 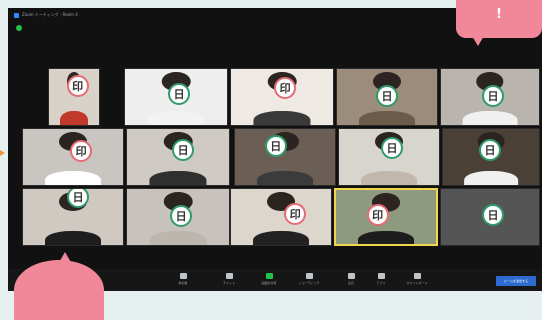 I want to click on callout-bottom, so click(x=59, y=290).